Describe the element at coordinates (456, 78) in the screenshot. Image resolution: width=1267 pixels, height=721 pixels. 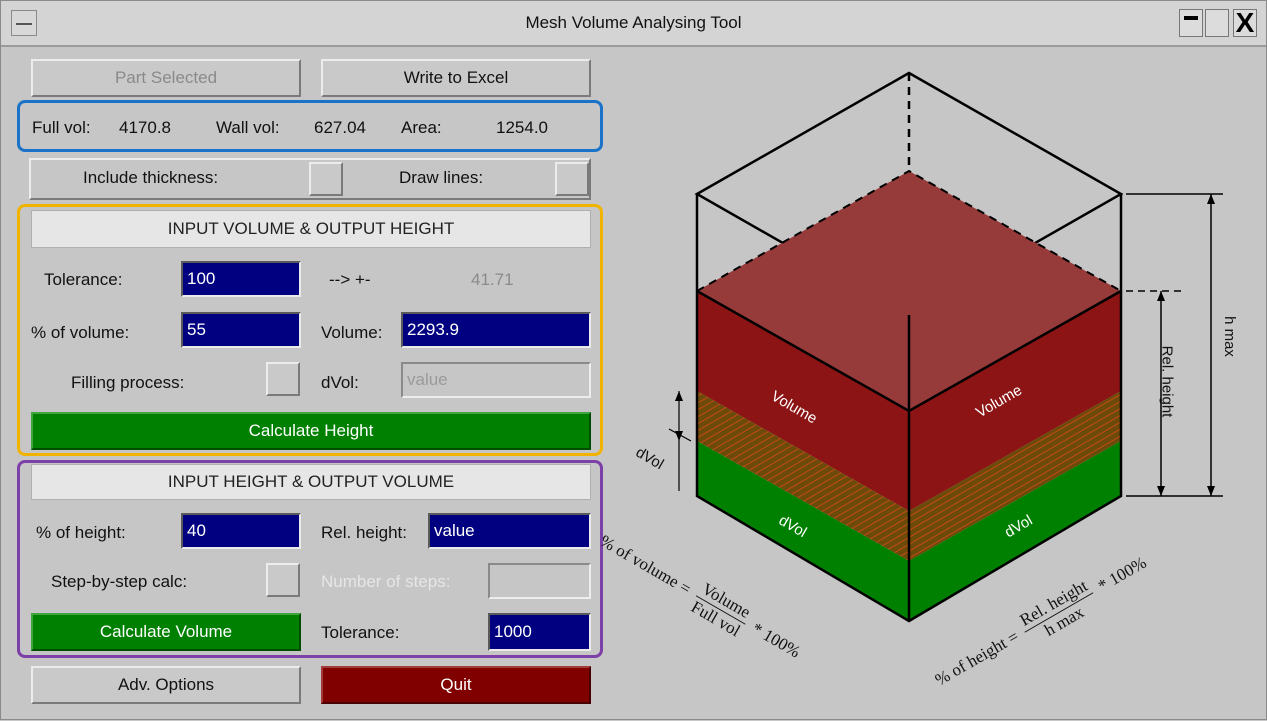
I see `write-to-excel-button: Write to Excel` at that location.